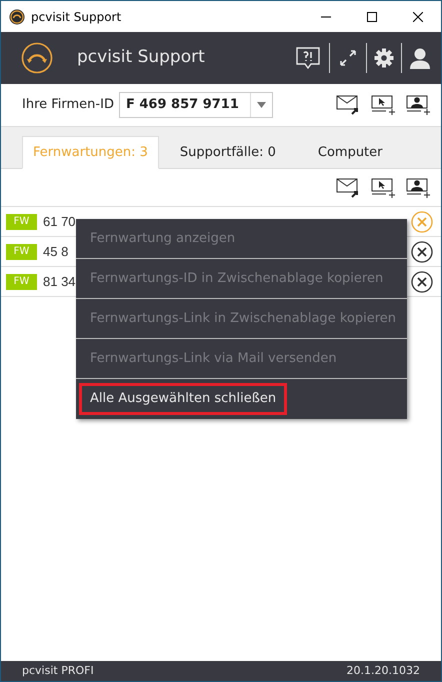 This screenshot has height=682, width=442. What do you see at coordinates (90, 152) in the screenshot?
I see `tab: Fernwartungen: 3` at bounding box center [90, 152].